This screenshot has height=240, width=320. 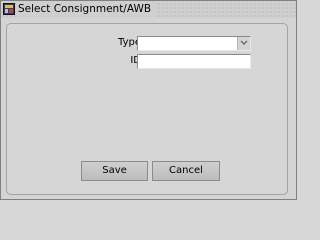 I want to click on id-input, so click(x=194, y=61).